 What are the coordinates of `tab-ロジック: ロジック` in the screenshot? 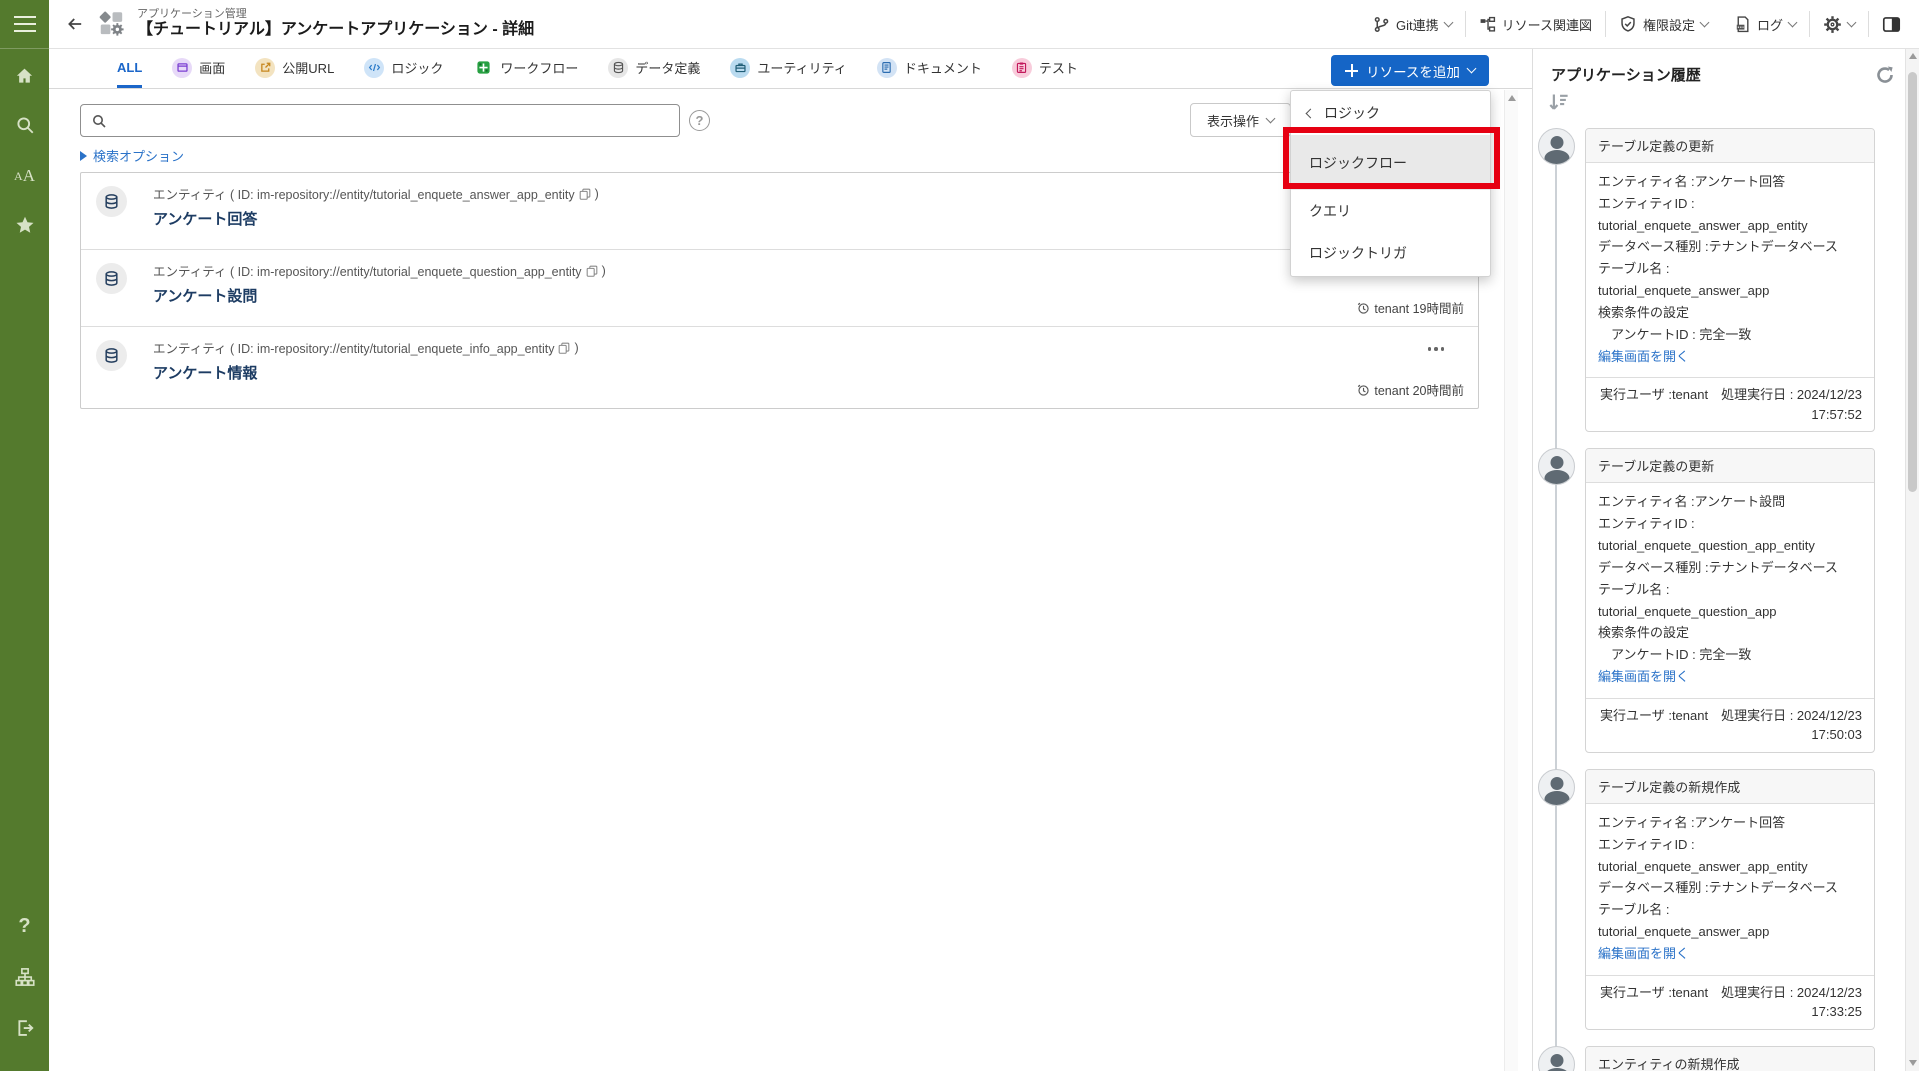 It's located at (403, 68).